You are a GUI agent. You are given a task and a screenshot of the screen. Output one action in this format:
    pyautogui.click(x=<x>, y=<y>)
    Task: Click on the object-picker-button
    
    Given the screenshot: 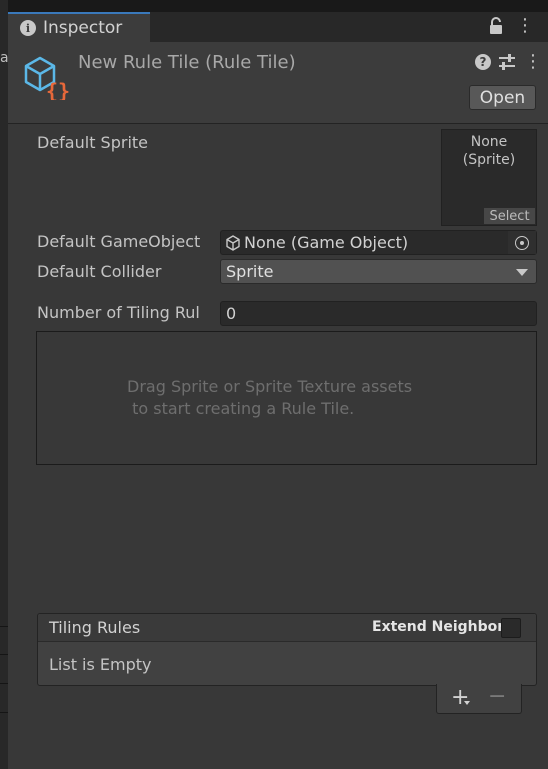 What is the action you would take?
    pyautogui.click(x=522, y=242)
    